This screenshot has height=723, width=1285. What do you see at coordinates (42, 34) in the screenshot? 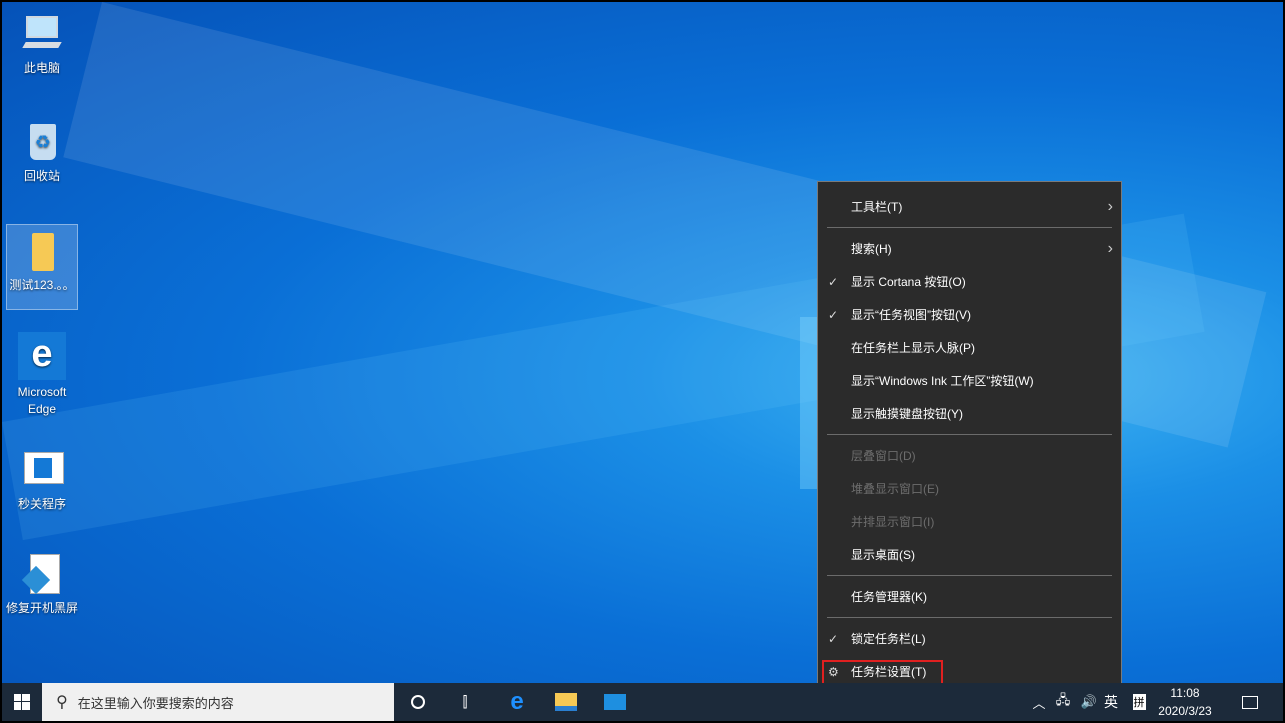
I see `computer-icon` at bounding box center [42, 34].